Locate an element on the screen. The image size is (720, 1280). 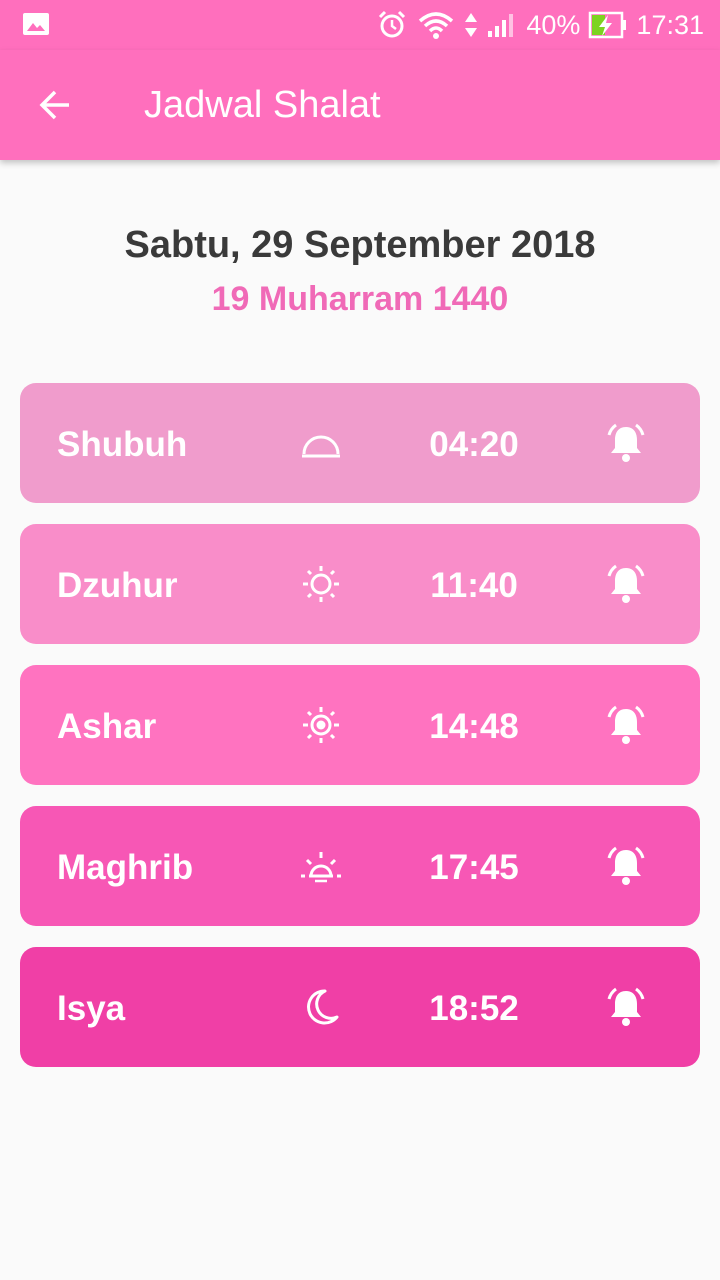
prayer-time: 14:48 is located at coordinates (474, 726).